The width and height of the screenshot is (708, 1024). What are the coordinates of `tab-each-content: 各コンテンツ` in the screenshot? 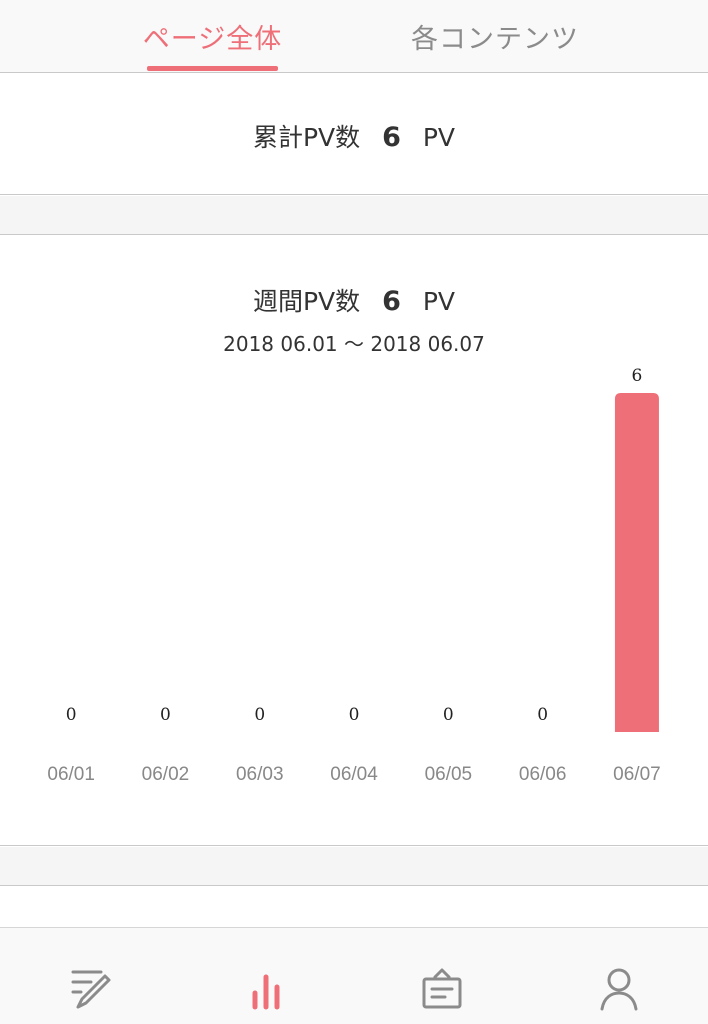 It's located at (495, 36).